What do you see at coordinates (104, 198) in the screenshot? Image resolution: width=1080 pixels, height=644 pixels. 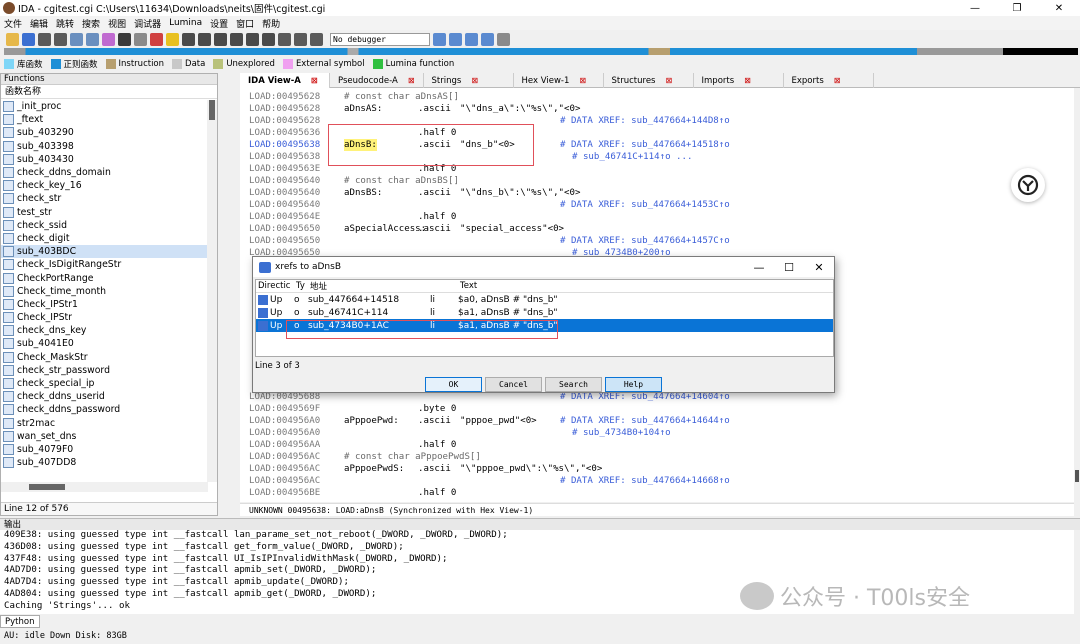 I see `function-list-item: check_str` at bounding box center [104, 198].